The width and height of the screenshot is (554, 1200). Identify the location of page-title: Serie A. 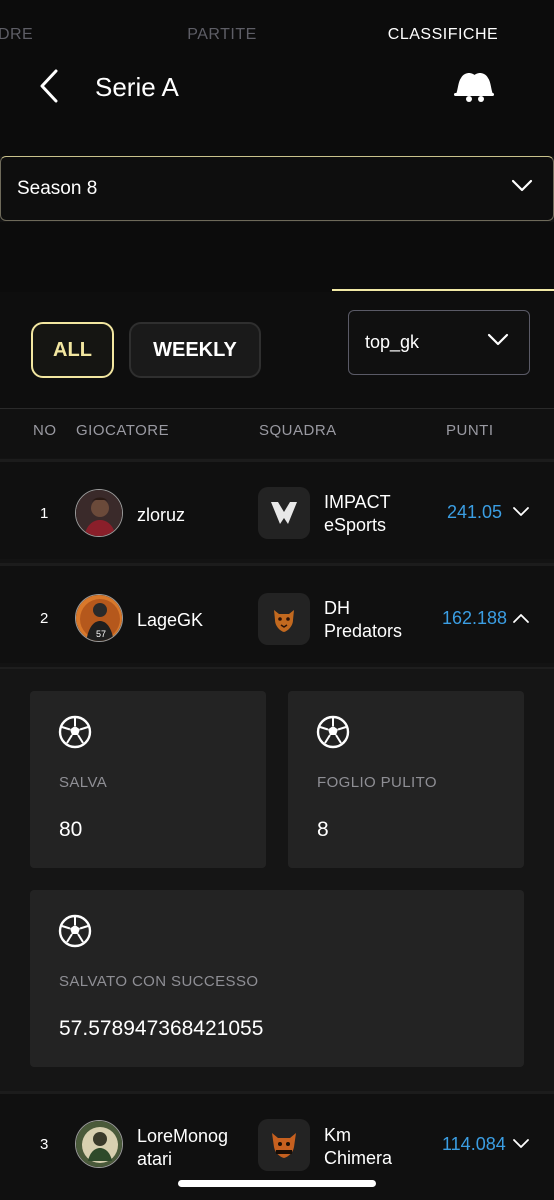
(137, 87).